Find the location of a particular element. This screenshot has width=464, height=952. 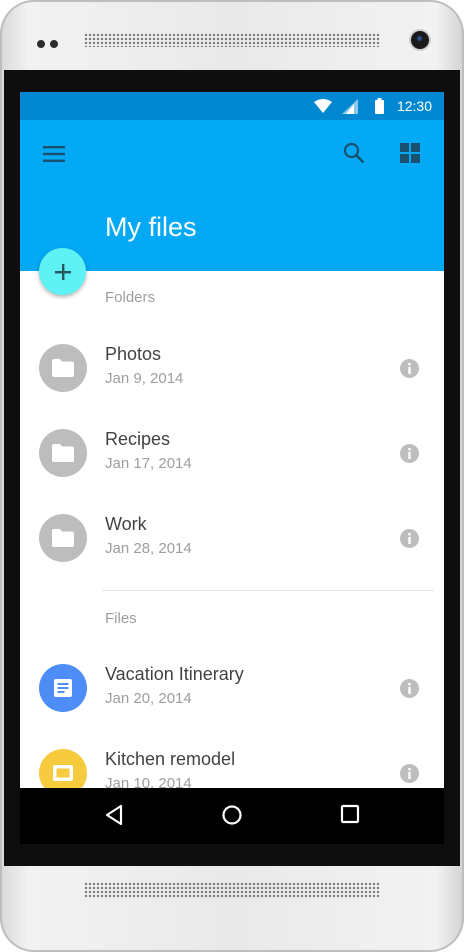

grid-view-icon is located at coordinates (410, 153).